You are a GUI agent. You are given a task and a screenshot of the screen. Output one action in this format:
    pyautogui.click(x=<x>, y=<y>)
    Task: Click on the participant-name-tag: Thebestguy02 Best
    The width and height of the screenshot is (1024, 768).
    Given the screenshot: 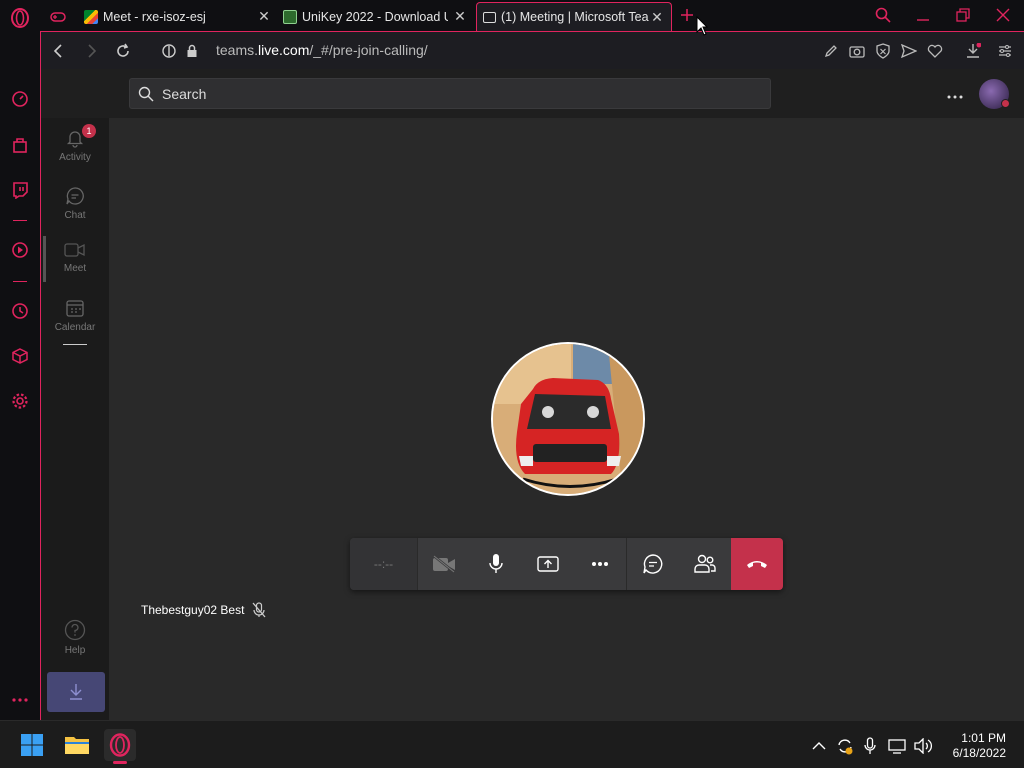 What is the action you would take?
    pyautogui.click(x=203, y=610)
    